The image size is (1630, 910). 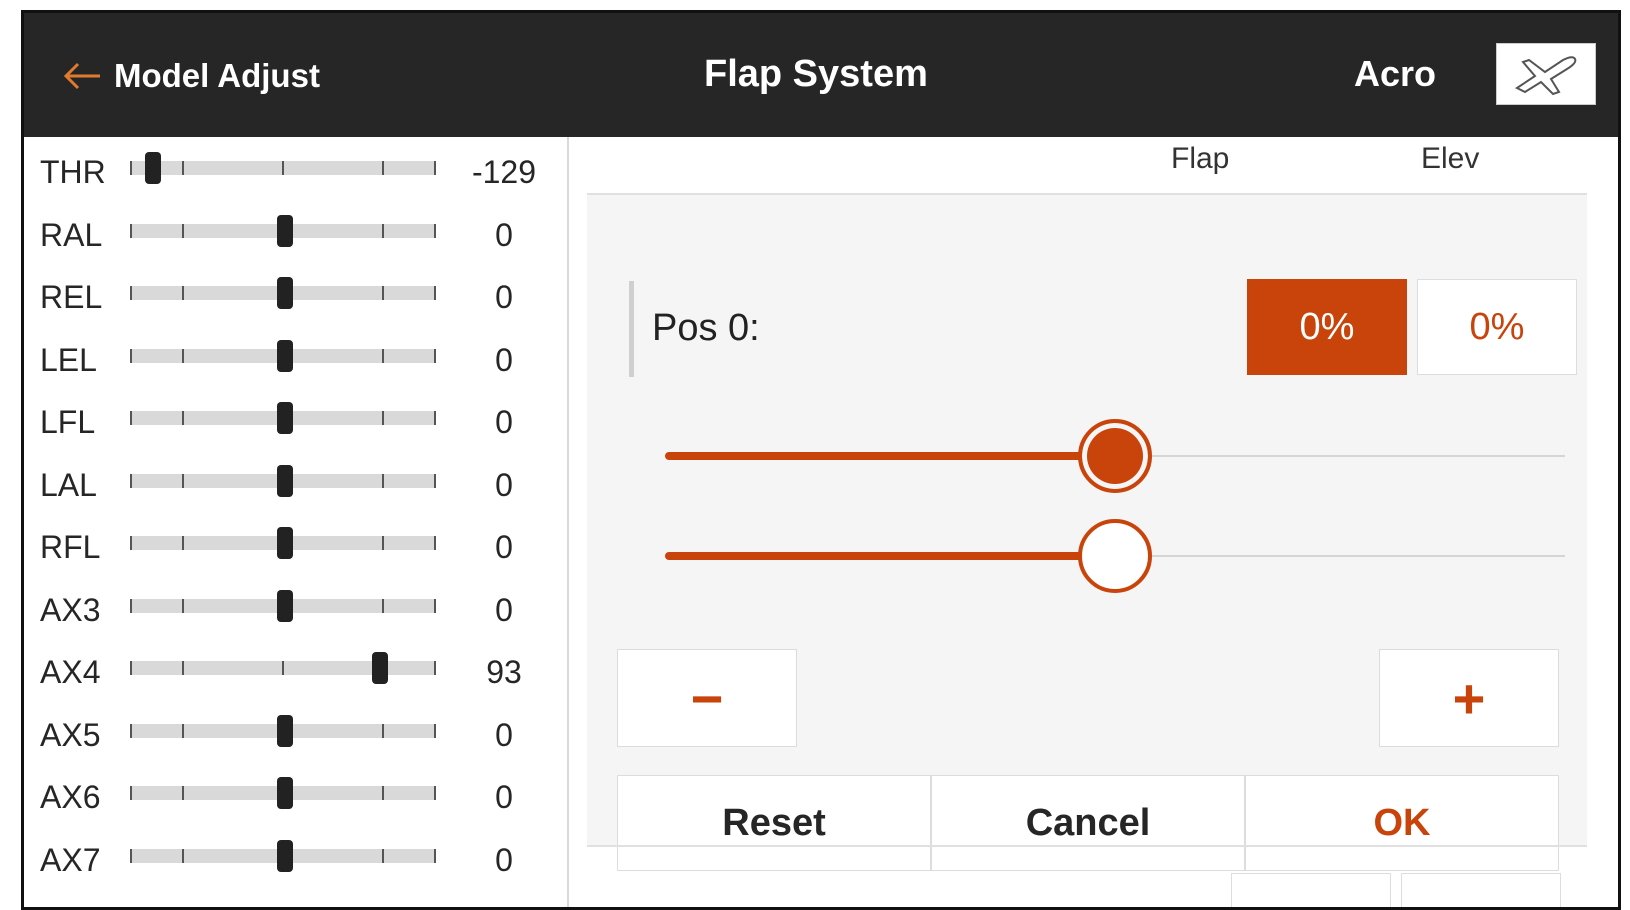 What do you see at coordinates (1088, 823) in the screenshot?
I see `cancel-button: Cancel` at bounding box center [1088, 823].